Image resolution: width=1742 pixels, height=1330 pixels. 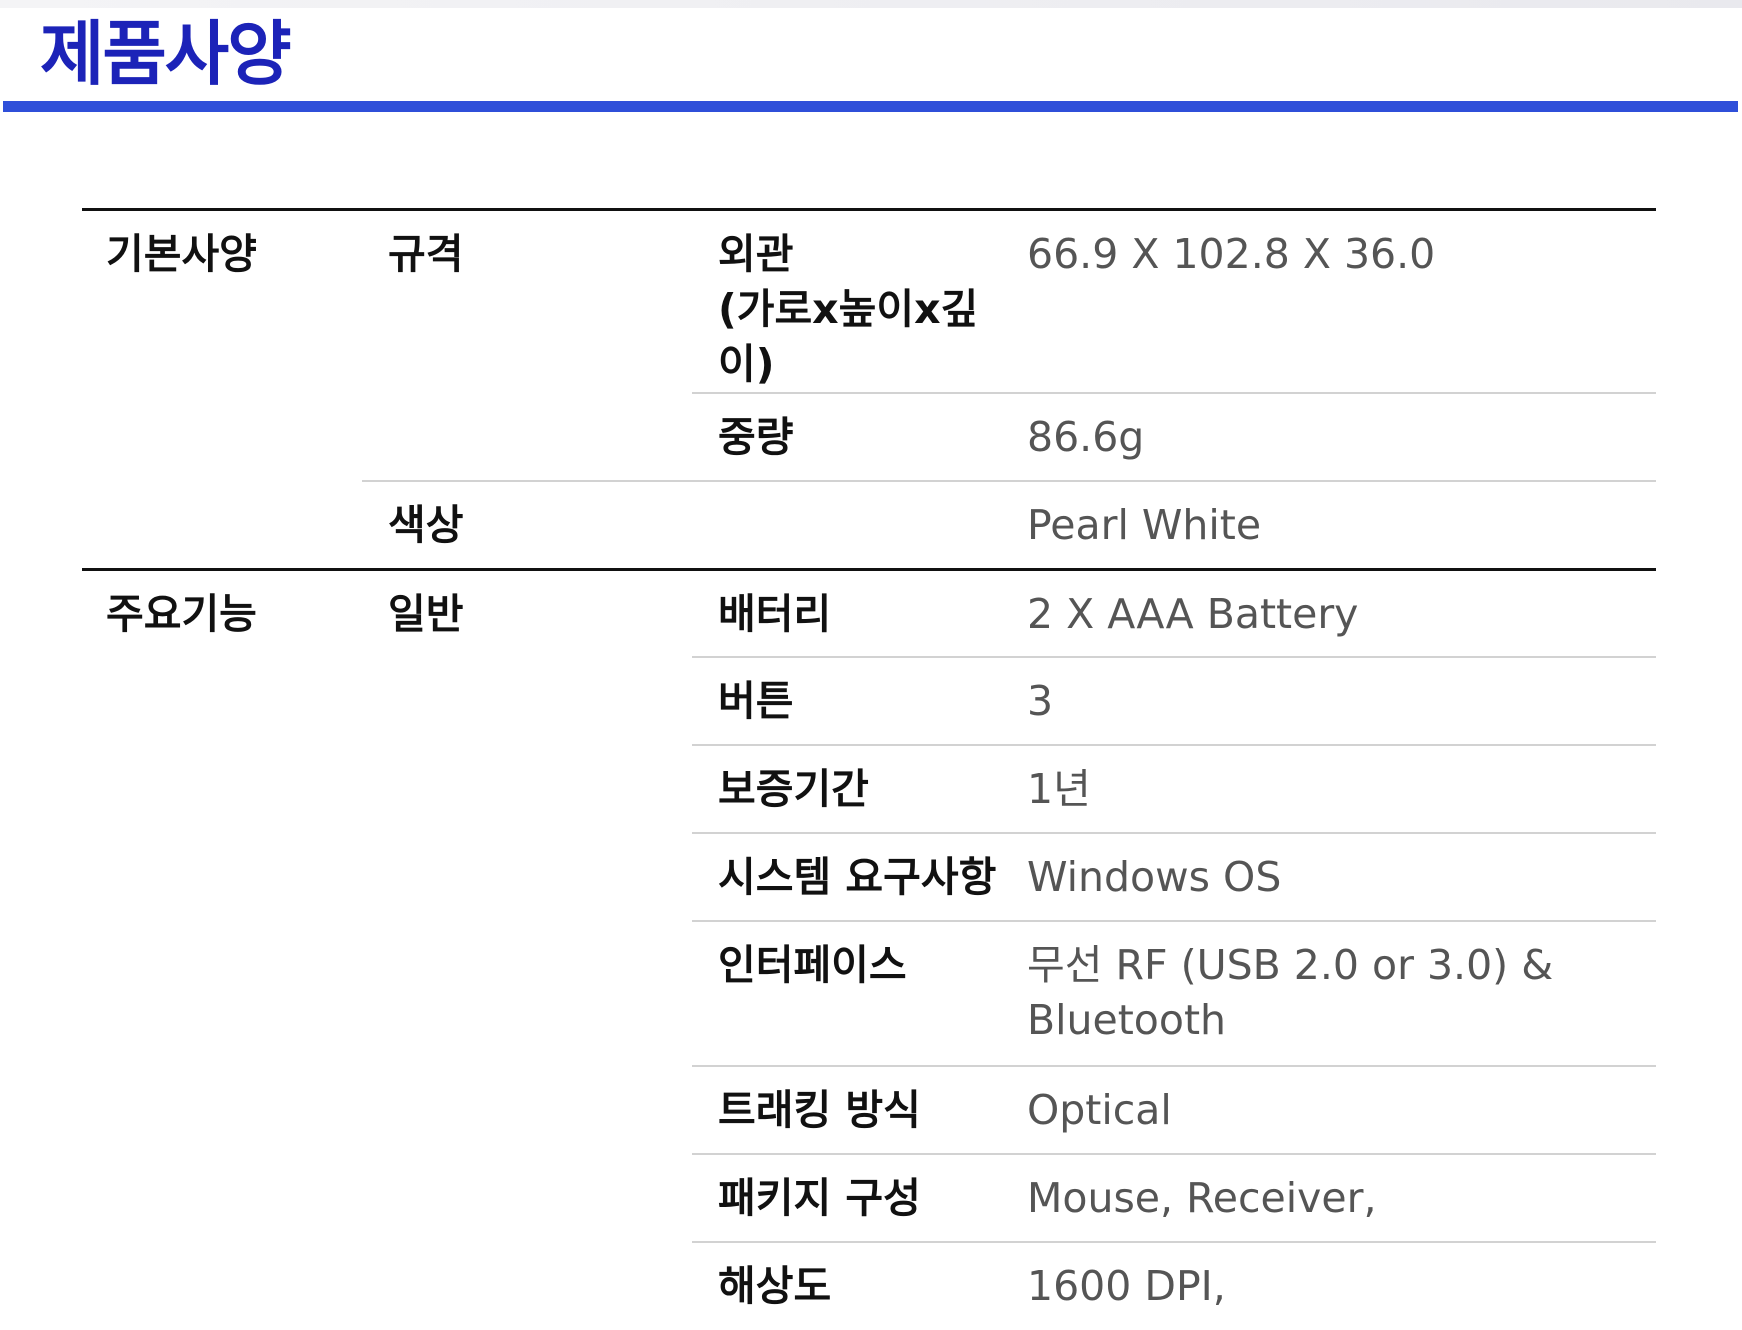 What do you see at coordinates (1336, 436) in the screenshot?
I see `weight-value: 86.6g` at bounding box center [1336, 436].